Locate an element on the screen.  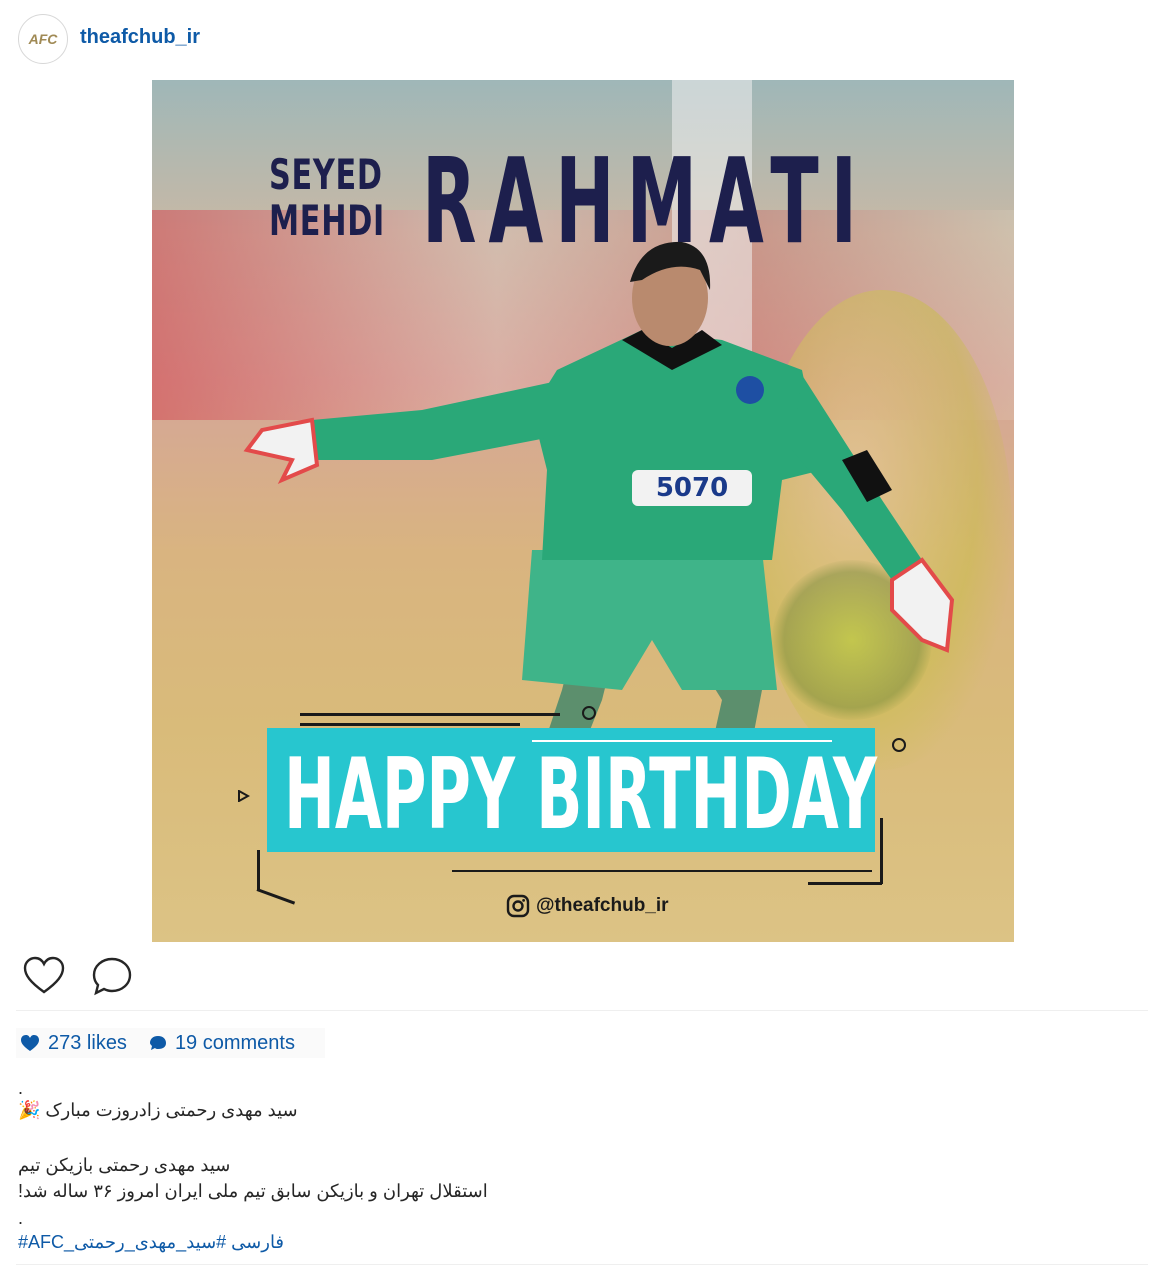
instagram-handle-text: @theafchub_ir is located at coordinates (602, 905).